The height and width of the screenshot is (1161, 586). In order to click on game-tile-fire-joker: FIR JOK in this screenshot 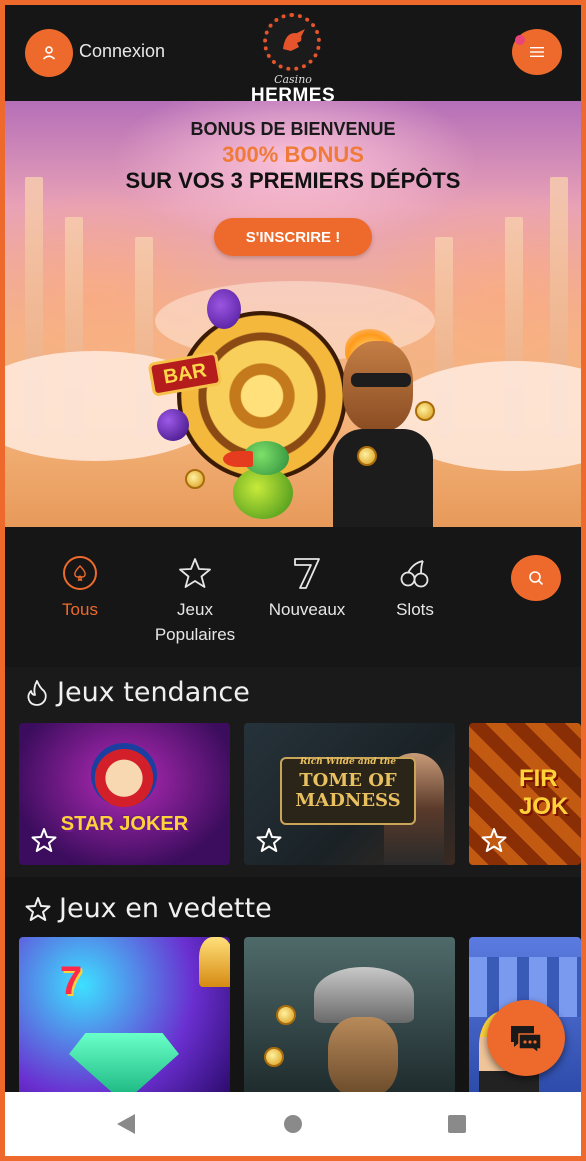, I will do `click(525, 794)`.